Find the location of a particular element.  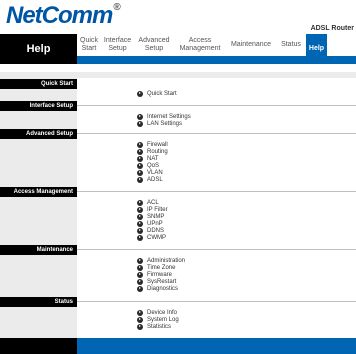

help-link-quick-start: Quick Start is located at coordinates (157, 93).